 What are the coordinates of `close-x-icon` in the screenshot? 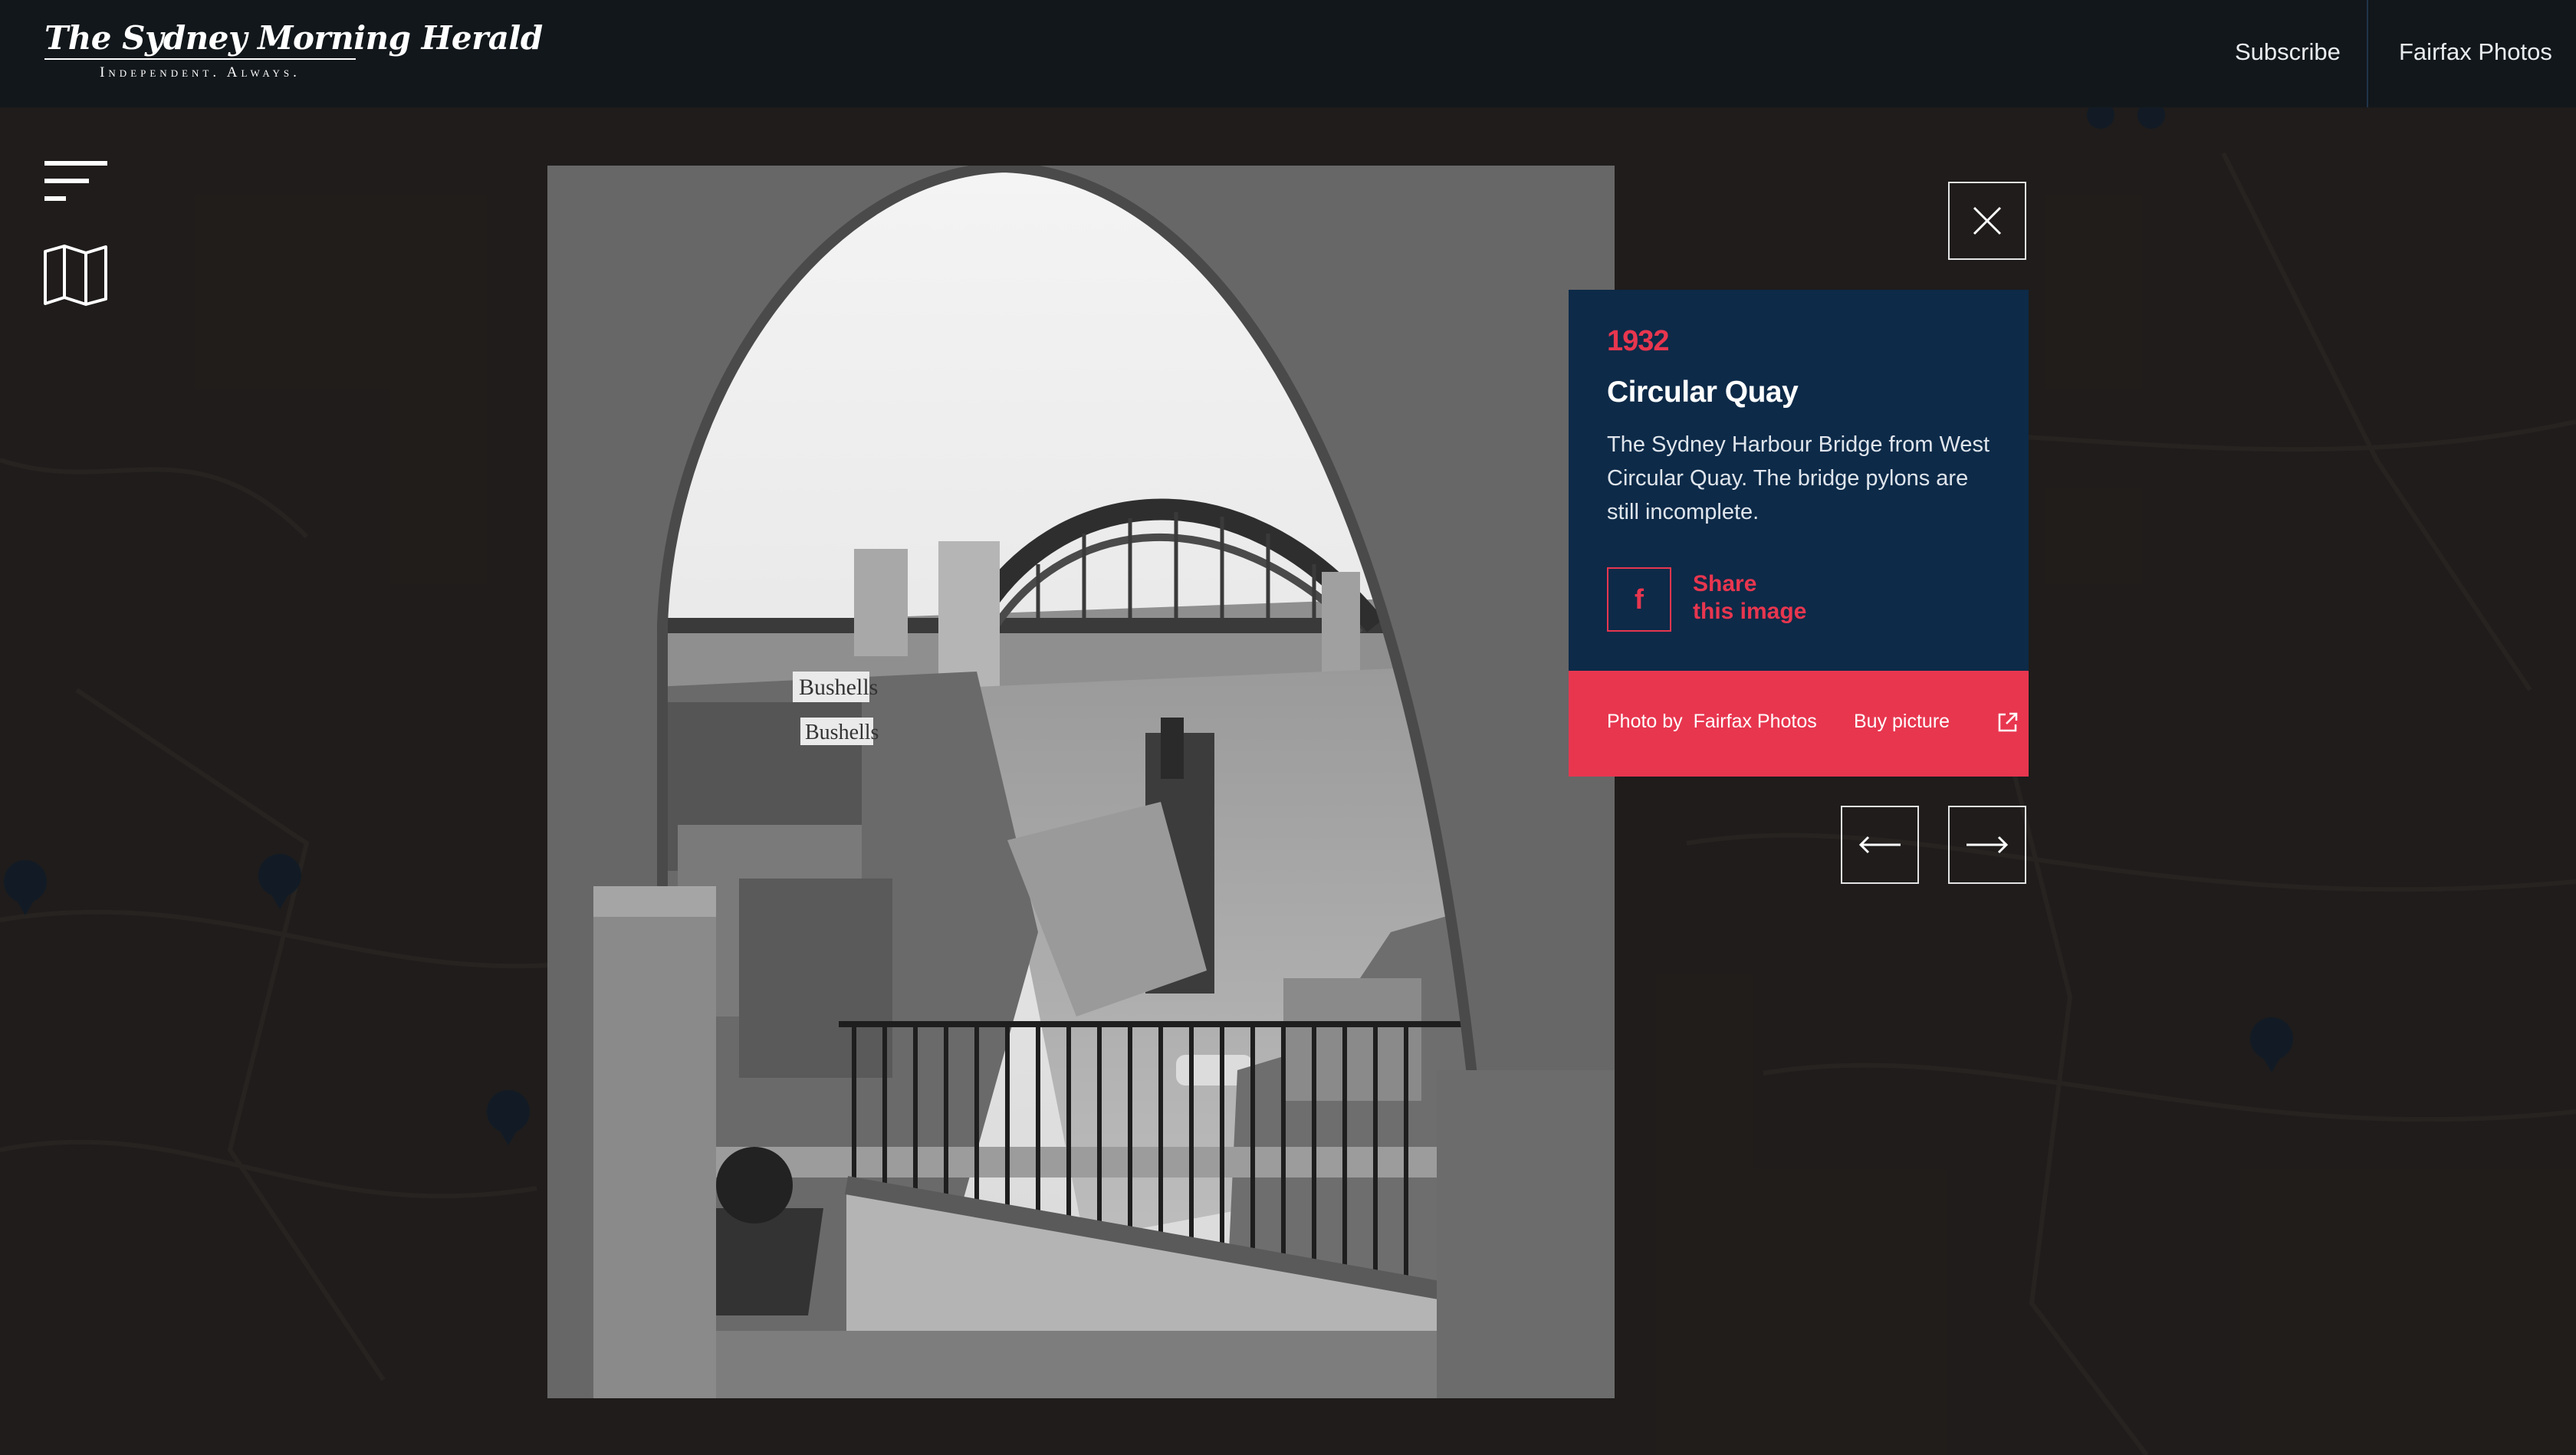 It's located at (1987, 220).